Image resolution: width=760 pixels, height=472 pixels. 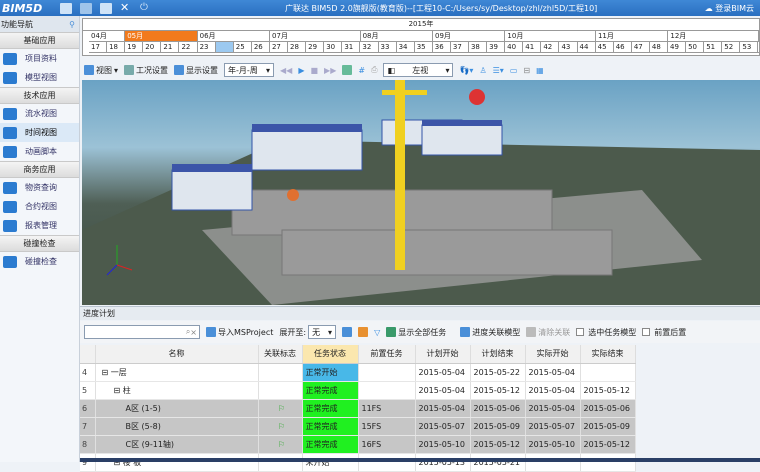 What do you see at coordinates (374, 70) in the screenshot?
I see `print-icon: ⎙` at bounding box center [374, 70].